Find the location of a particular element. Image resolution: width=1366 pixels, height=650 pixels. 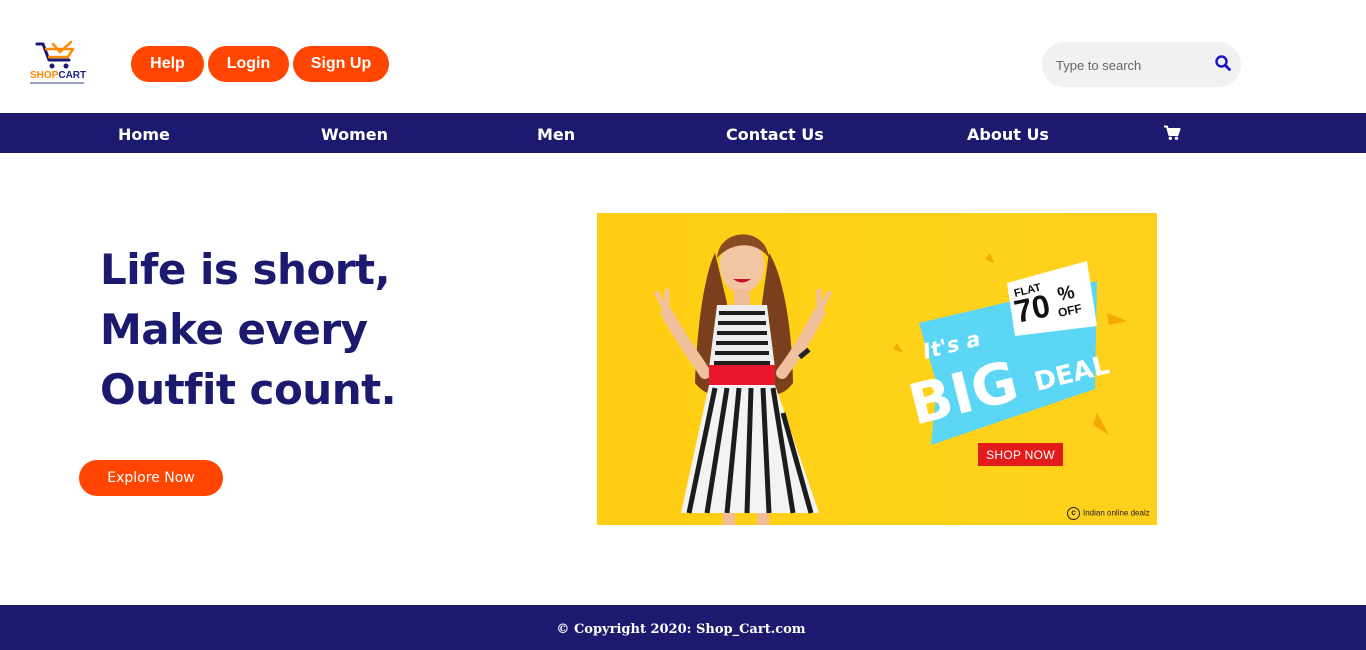

banner-credit-text: Indian online dealz is located at coordinates (1116, 513).